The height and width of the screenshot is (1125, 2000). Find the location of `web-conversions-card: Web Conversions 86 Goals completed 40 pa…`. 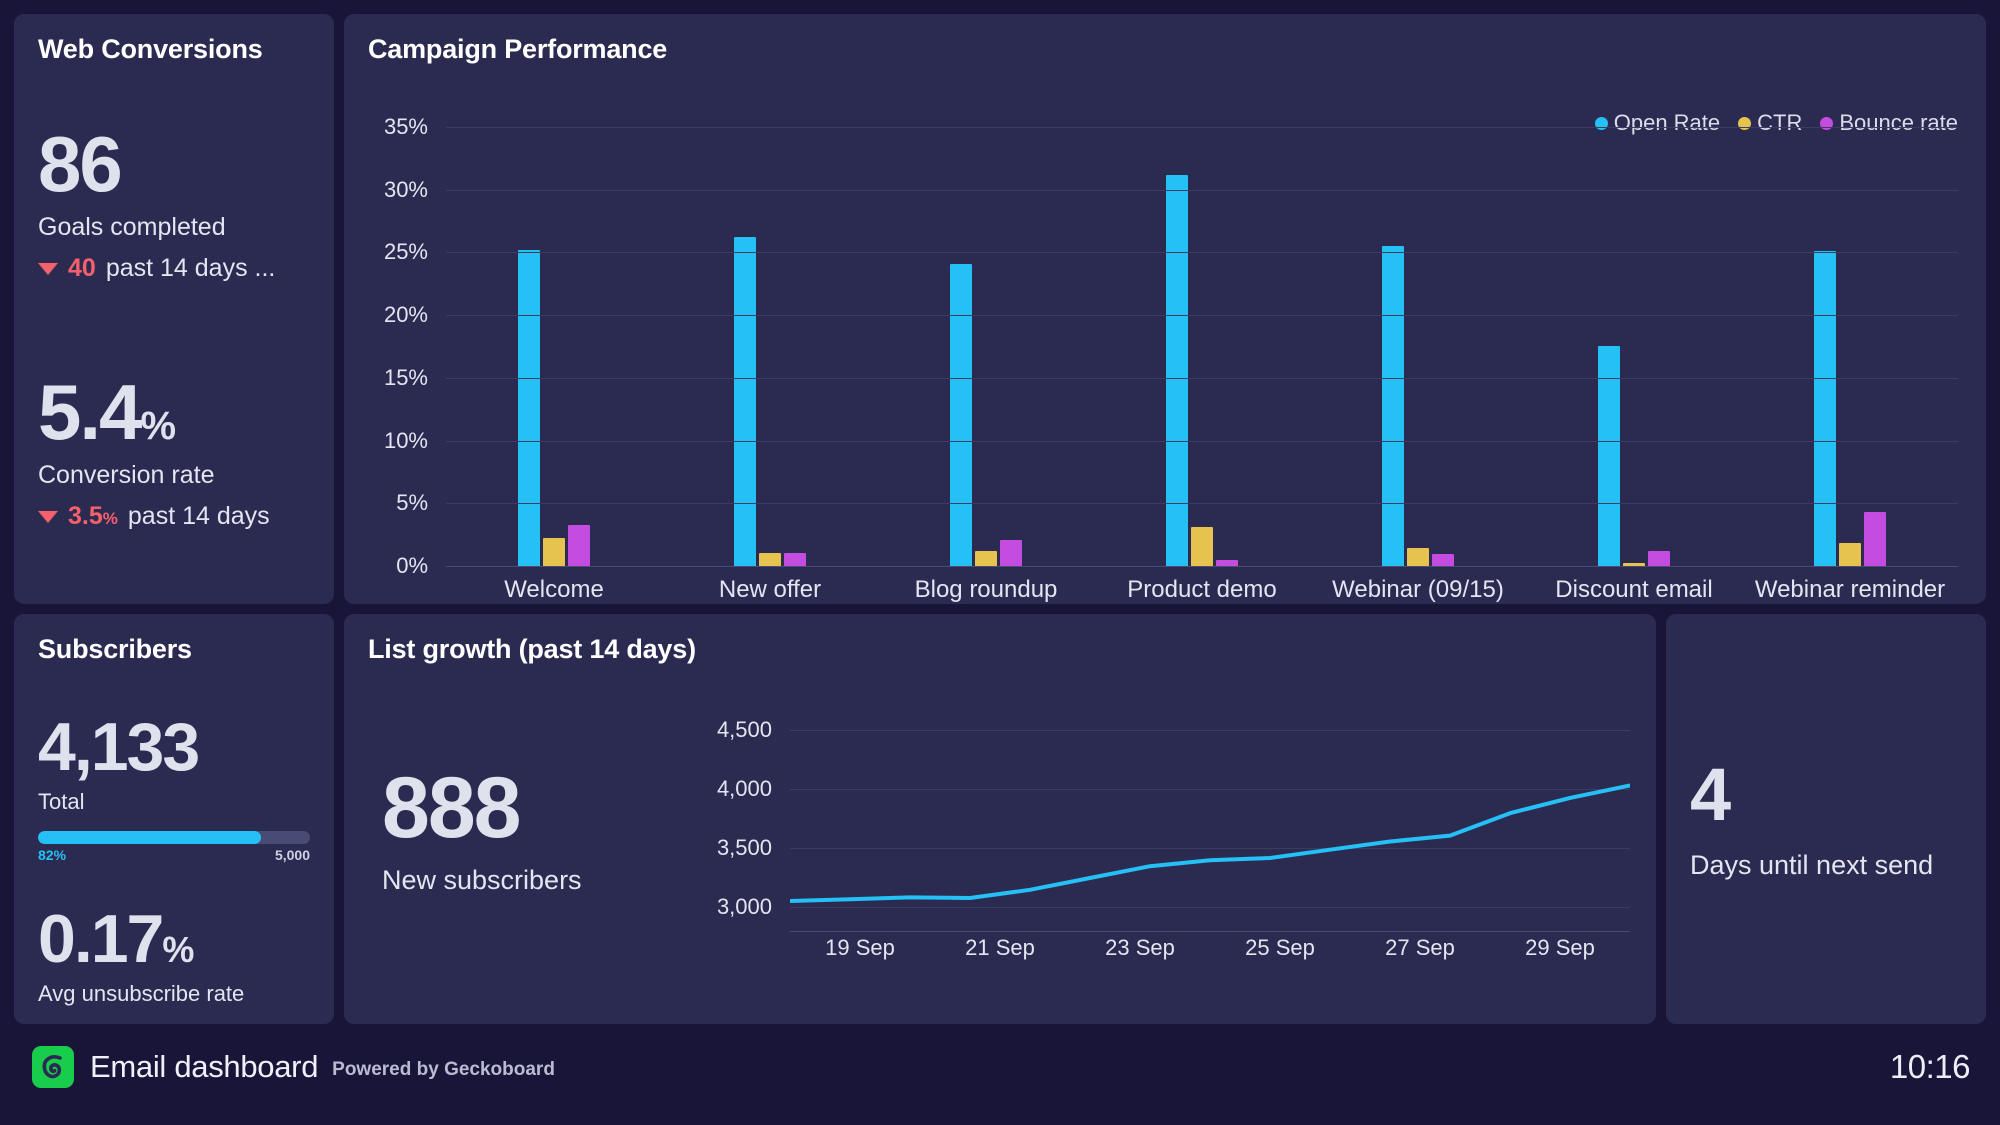

web-conversions-card: Web Conversions 86 Goals completed 40 pa… is located at coordinates (174, 309).